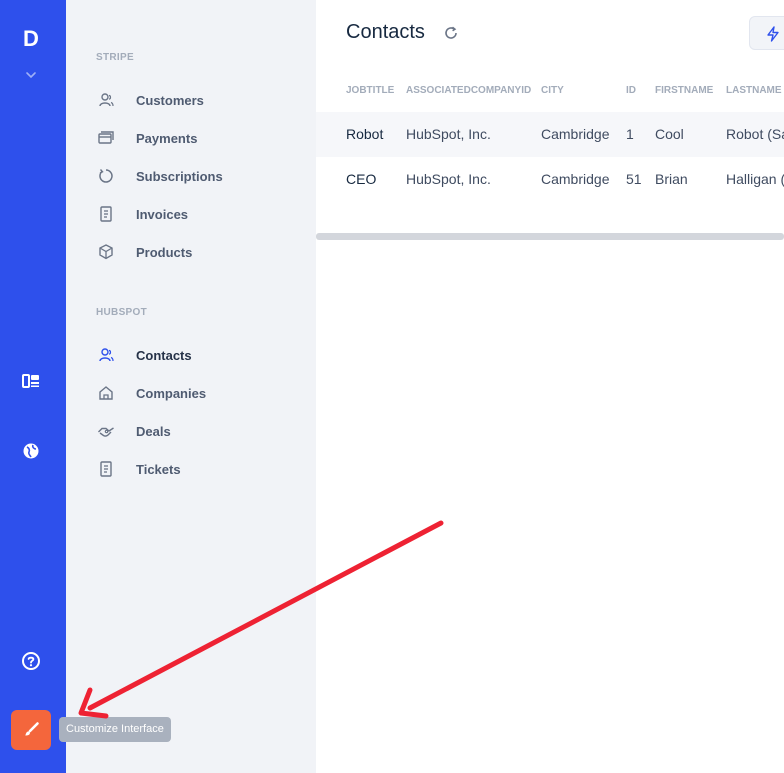 Image resolution: width=784 pixels, height=773 pixels. What do you see at coordinates (361, 179) in the screenshot?
I see `table-cell: CEO` at bounding box center [361, 179].